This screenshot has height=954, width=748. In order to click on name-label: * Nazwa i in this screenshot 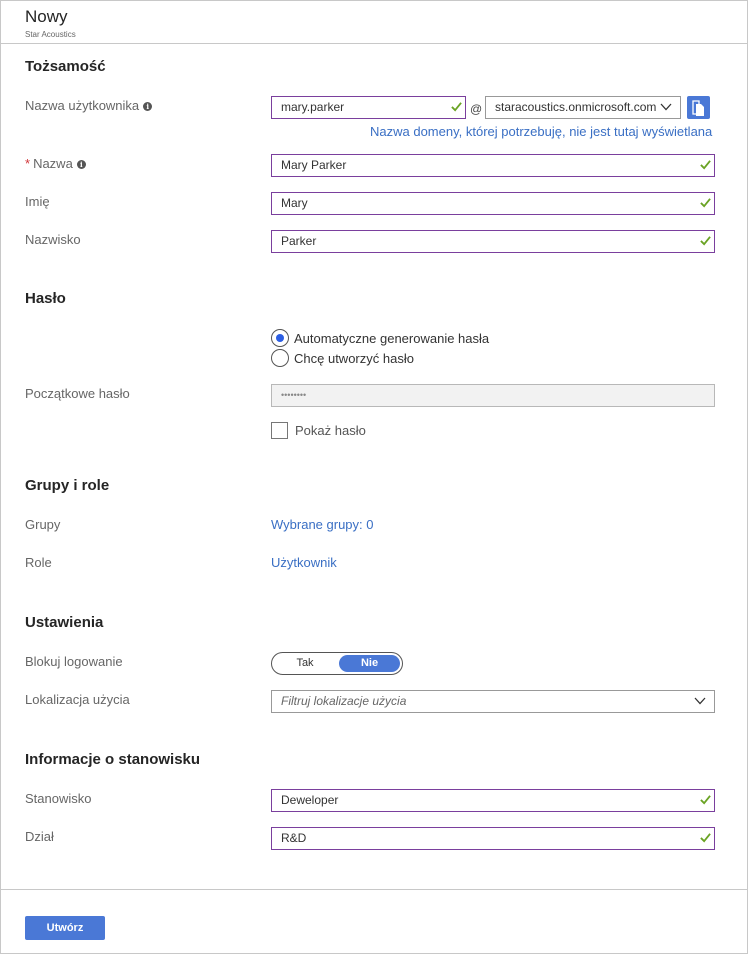, I will do `click(55, 163)`.